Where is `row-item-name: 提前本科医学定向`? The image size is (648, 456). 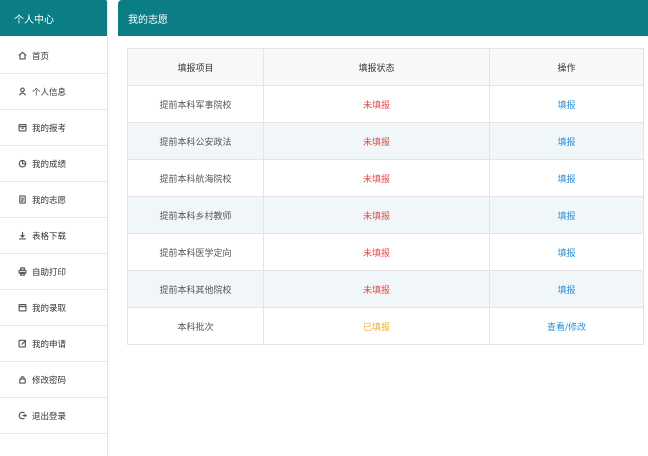
row-item-name: 提前本科医学定向 is located at coordinates (195, 252).